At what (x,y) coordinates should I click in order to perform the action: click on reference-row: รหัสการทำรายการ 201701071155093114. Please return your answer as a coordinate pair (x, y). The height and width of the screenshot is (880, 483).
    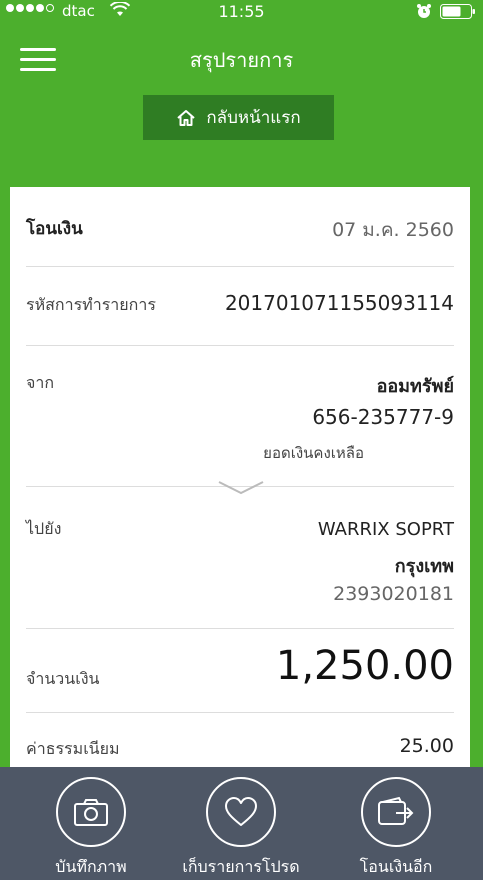
    Looking at the image, I should click on (240, 307).